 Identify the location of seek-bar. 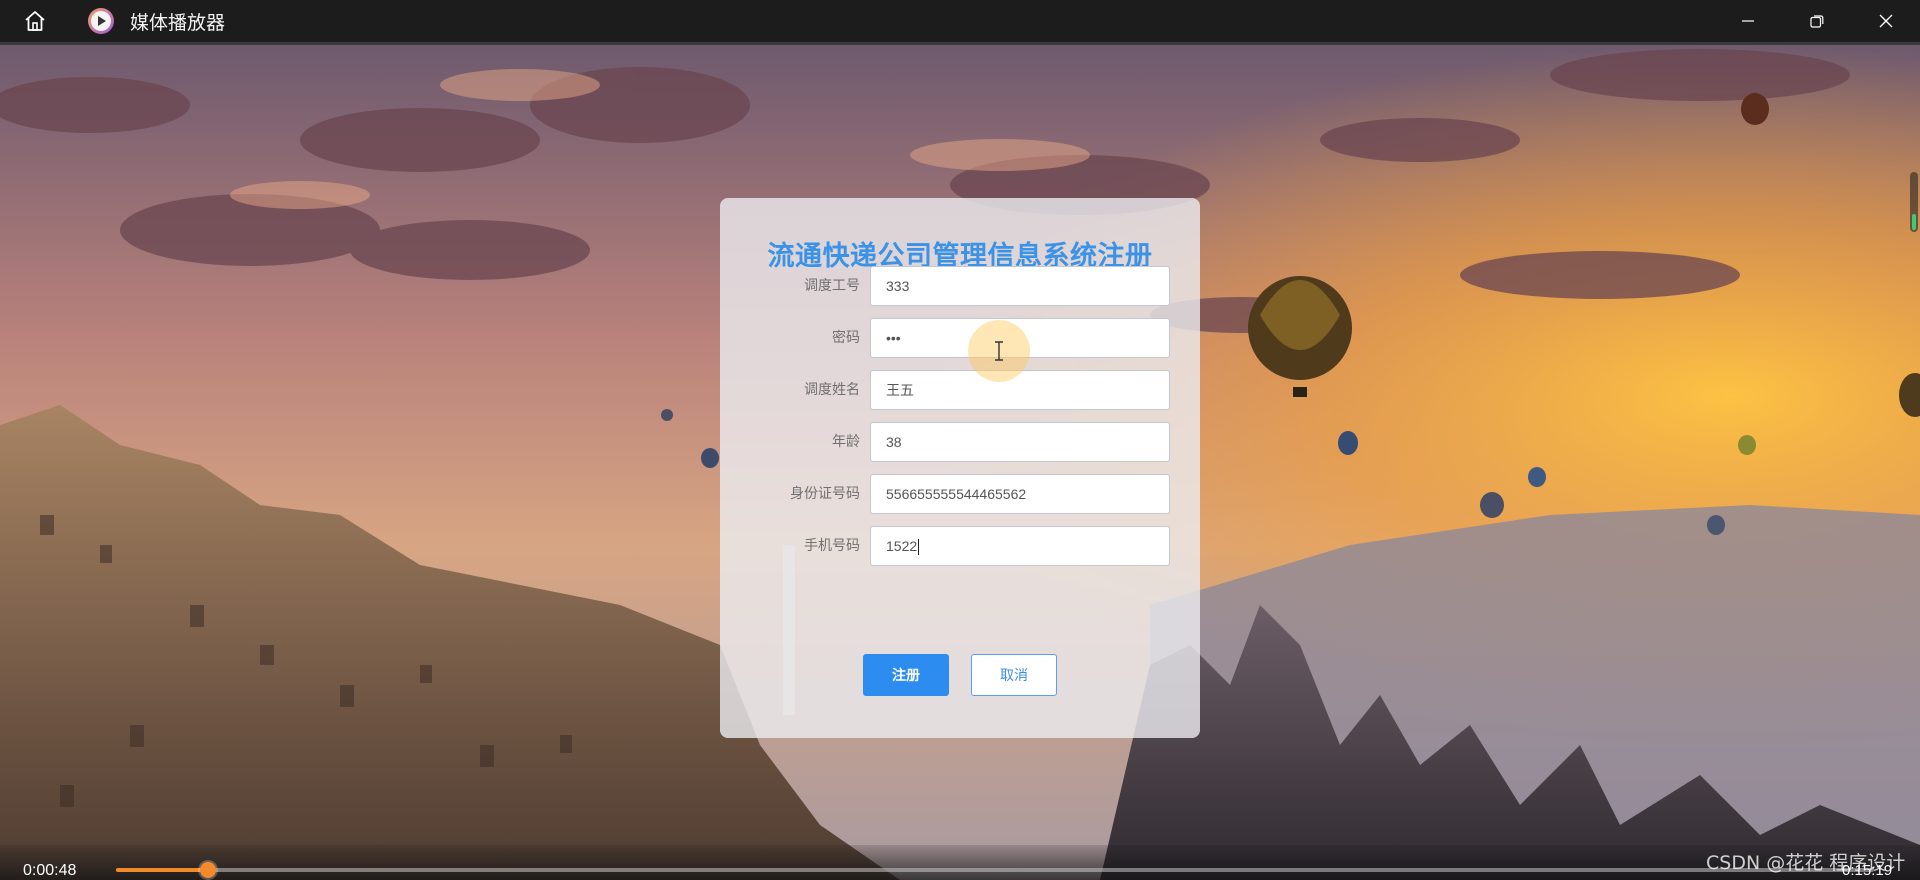
(995, 870).